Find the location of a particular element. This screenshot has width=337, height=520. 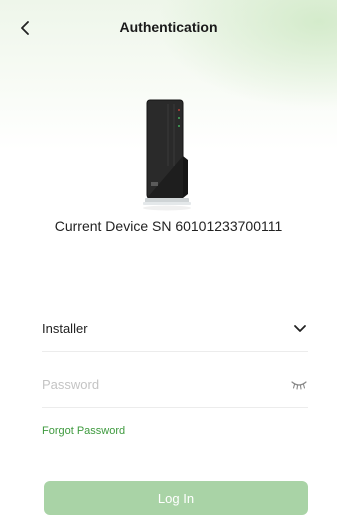

forgot-password-link: Forgot Password is located at coordinates (83, 431).